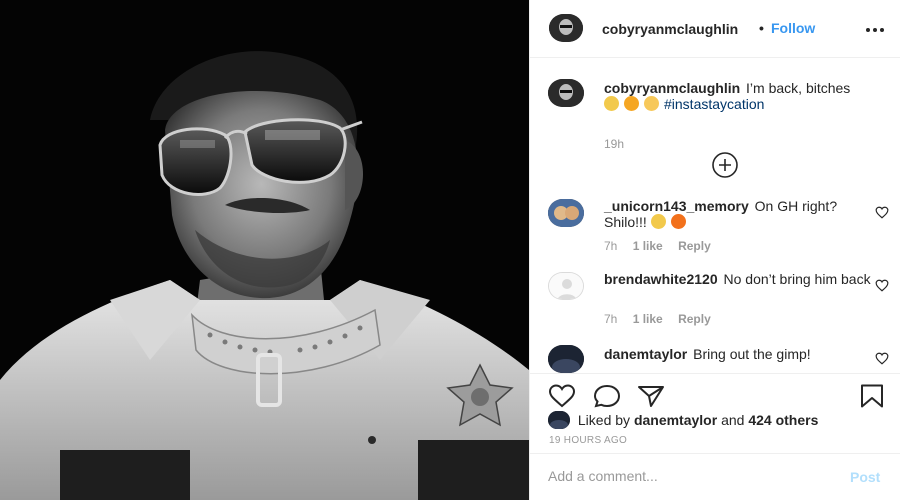 This screenshot has width=900, height=500. What do you see at coordinates (865, 477) in the screenshot?
I see `post-comment-button: Post` at bounding box center [865, 477].